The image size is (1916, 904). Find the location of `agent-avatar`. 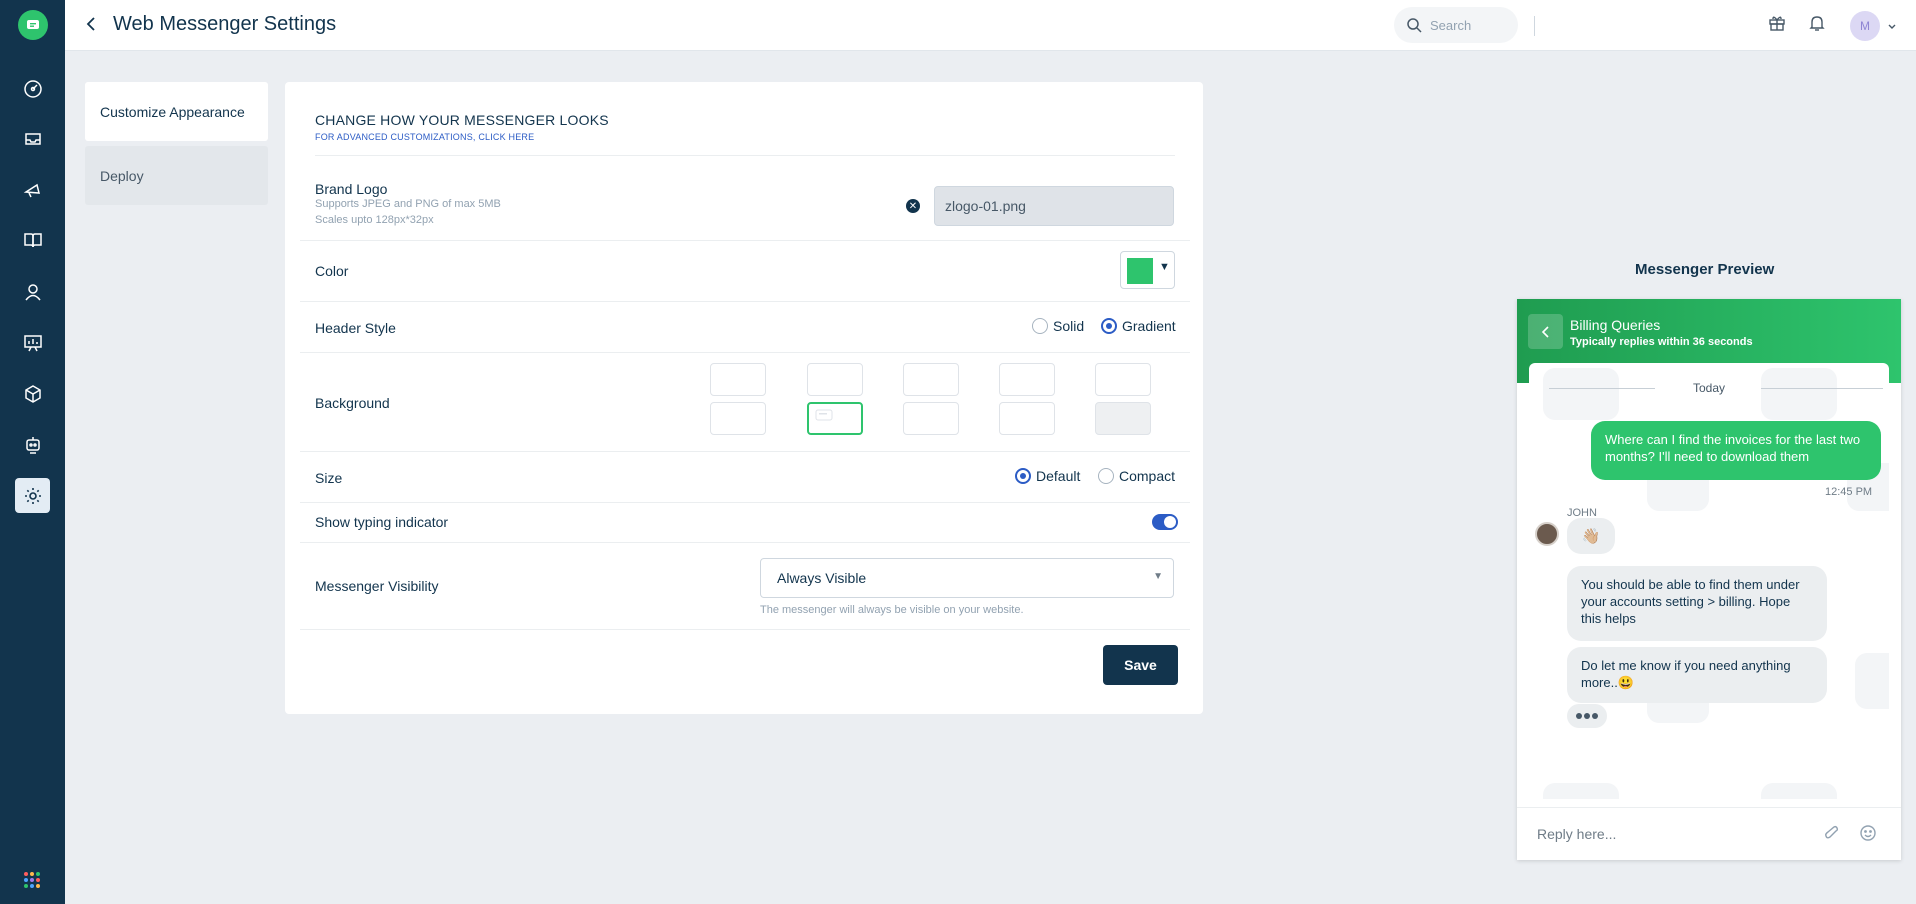

agent-avatar is located at coordinates (1547, 534).